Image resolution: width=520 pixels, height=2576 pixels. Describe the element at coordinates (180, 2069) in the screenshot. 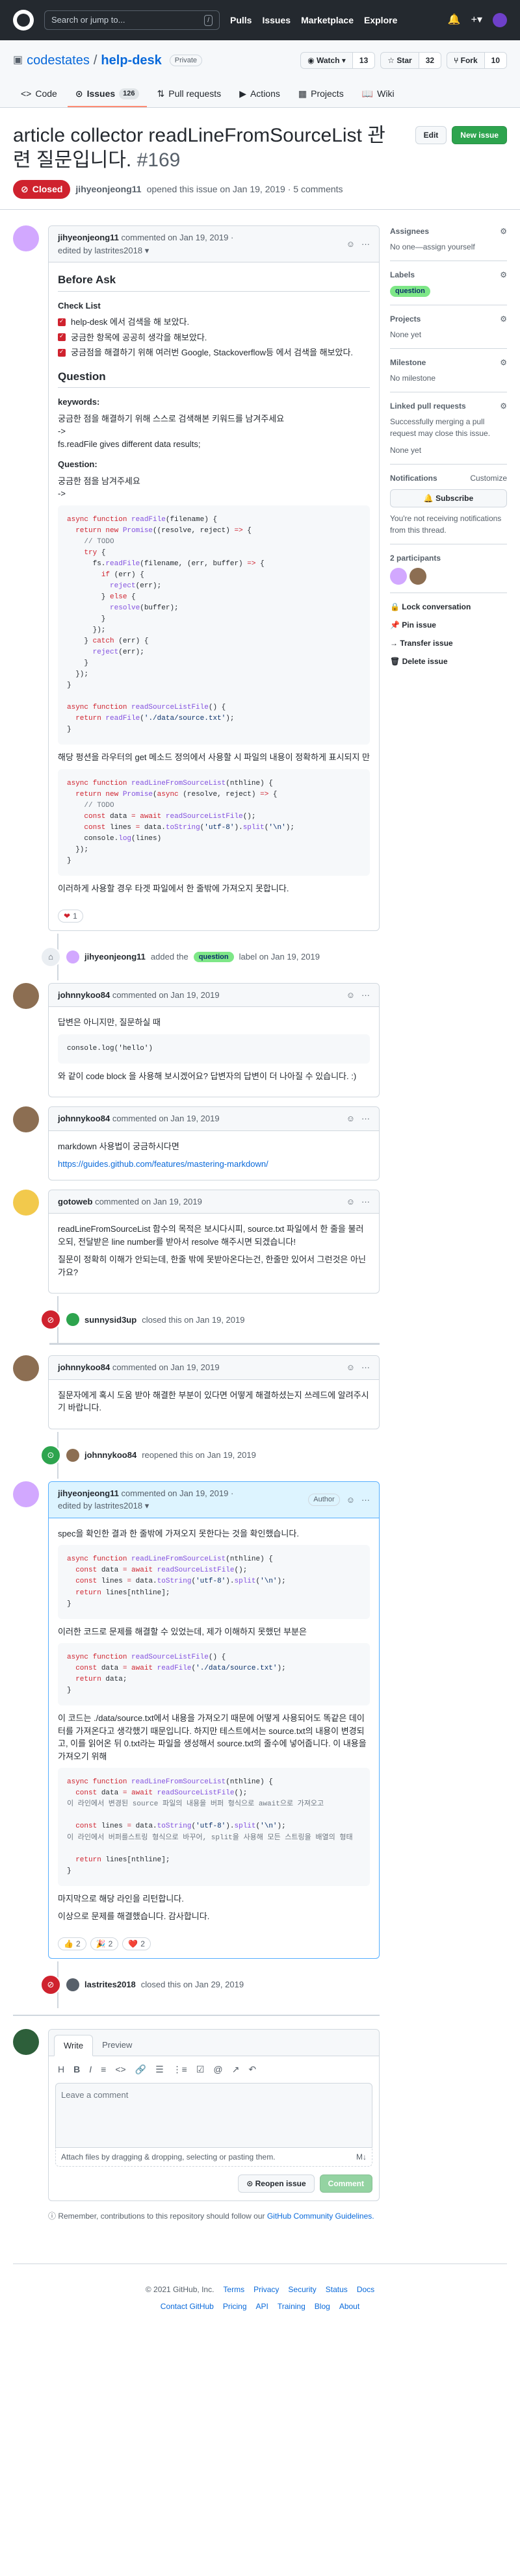

I see `ordered-list-icon: ⋮≡` at that location.